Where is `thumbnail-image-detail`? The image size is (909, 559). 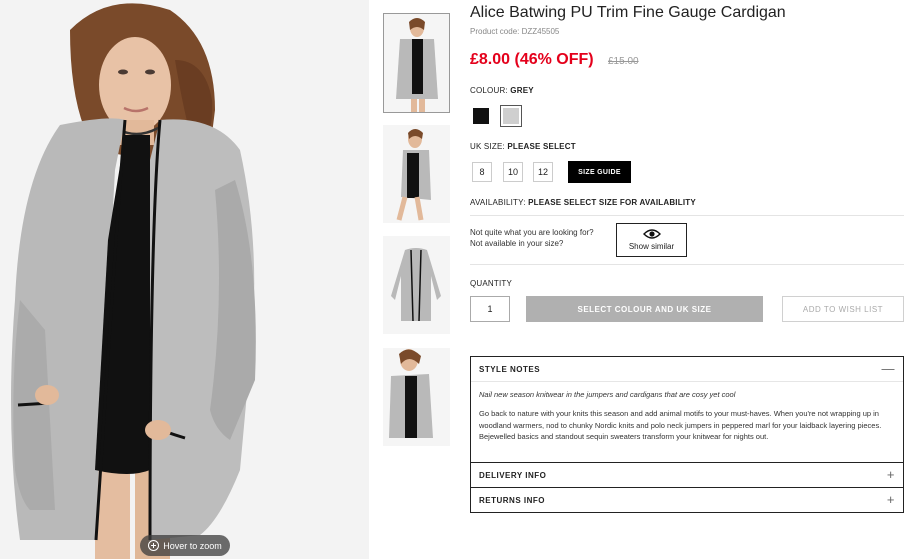 thumbnail-image-detail is located at coordinates (416, 397).